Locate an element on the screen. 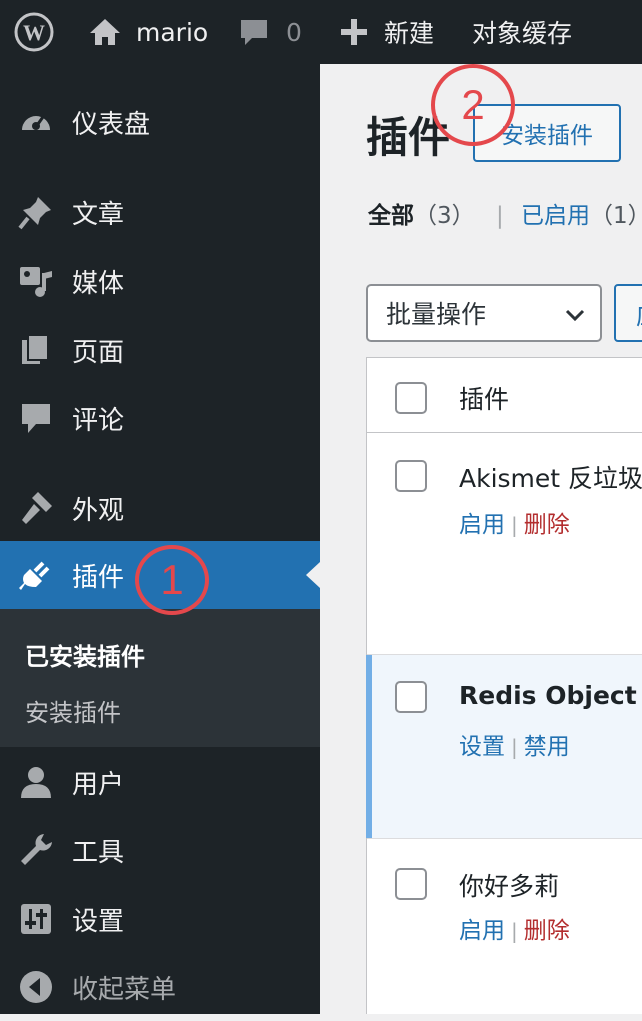 This screenshot has width=642, height=1021. plugin-name: Redis Object Cache is located at coordinates (550, 695).